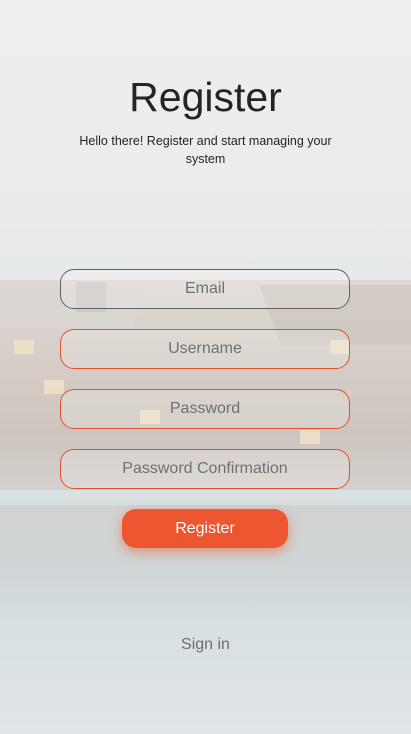 Image resolution: width=411 pixels, height=734 pixels. Describe the element at coordinates (205, 528) in the screenshot. I see `register-button: Register` at that location.